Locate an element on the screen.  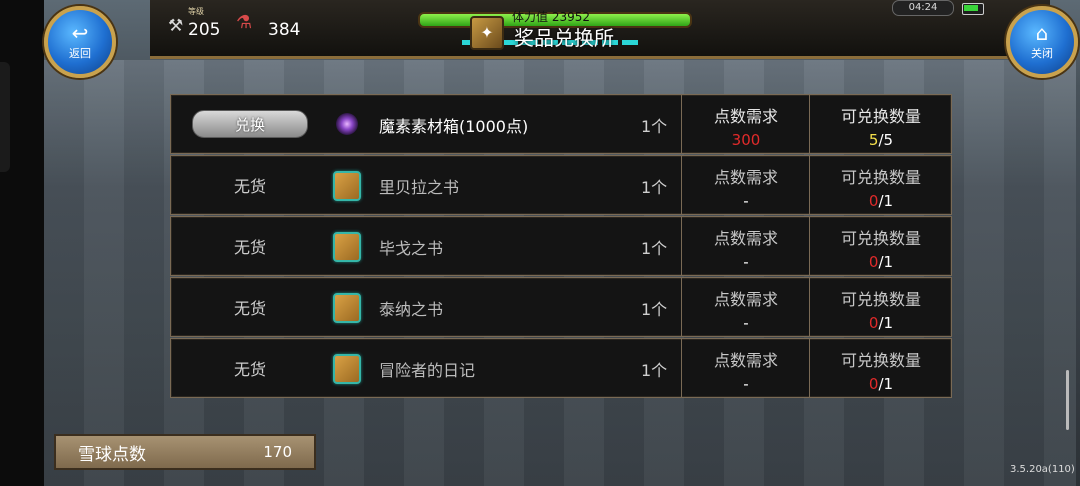
scrollbar is located at coordinates (1067, 400).